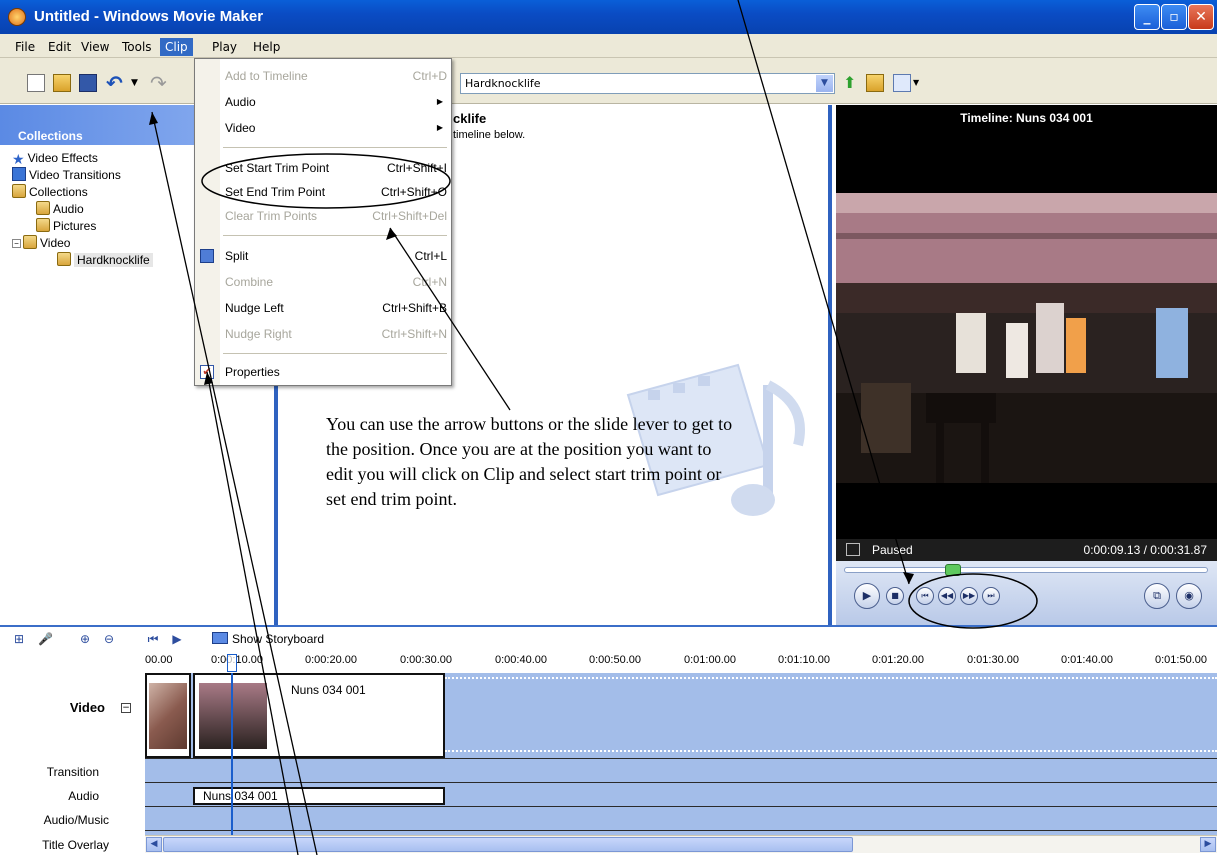 Image resolution: width=1217 pixels, height=855 pixels. What do you see at coordinates (993, 660) in the screenshot?
I see `ruler-tick: 0:01:30.00` at bounding box center [993, 660].